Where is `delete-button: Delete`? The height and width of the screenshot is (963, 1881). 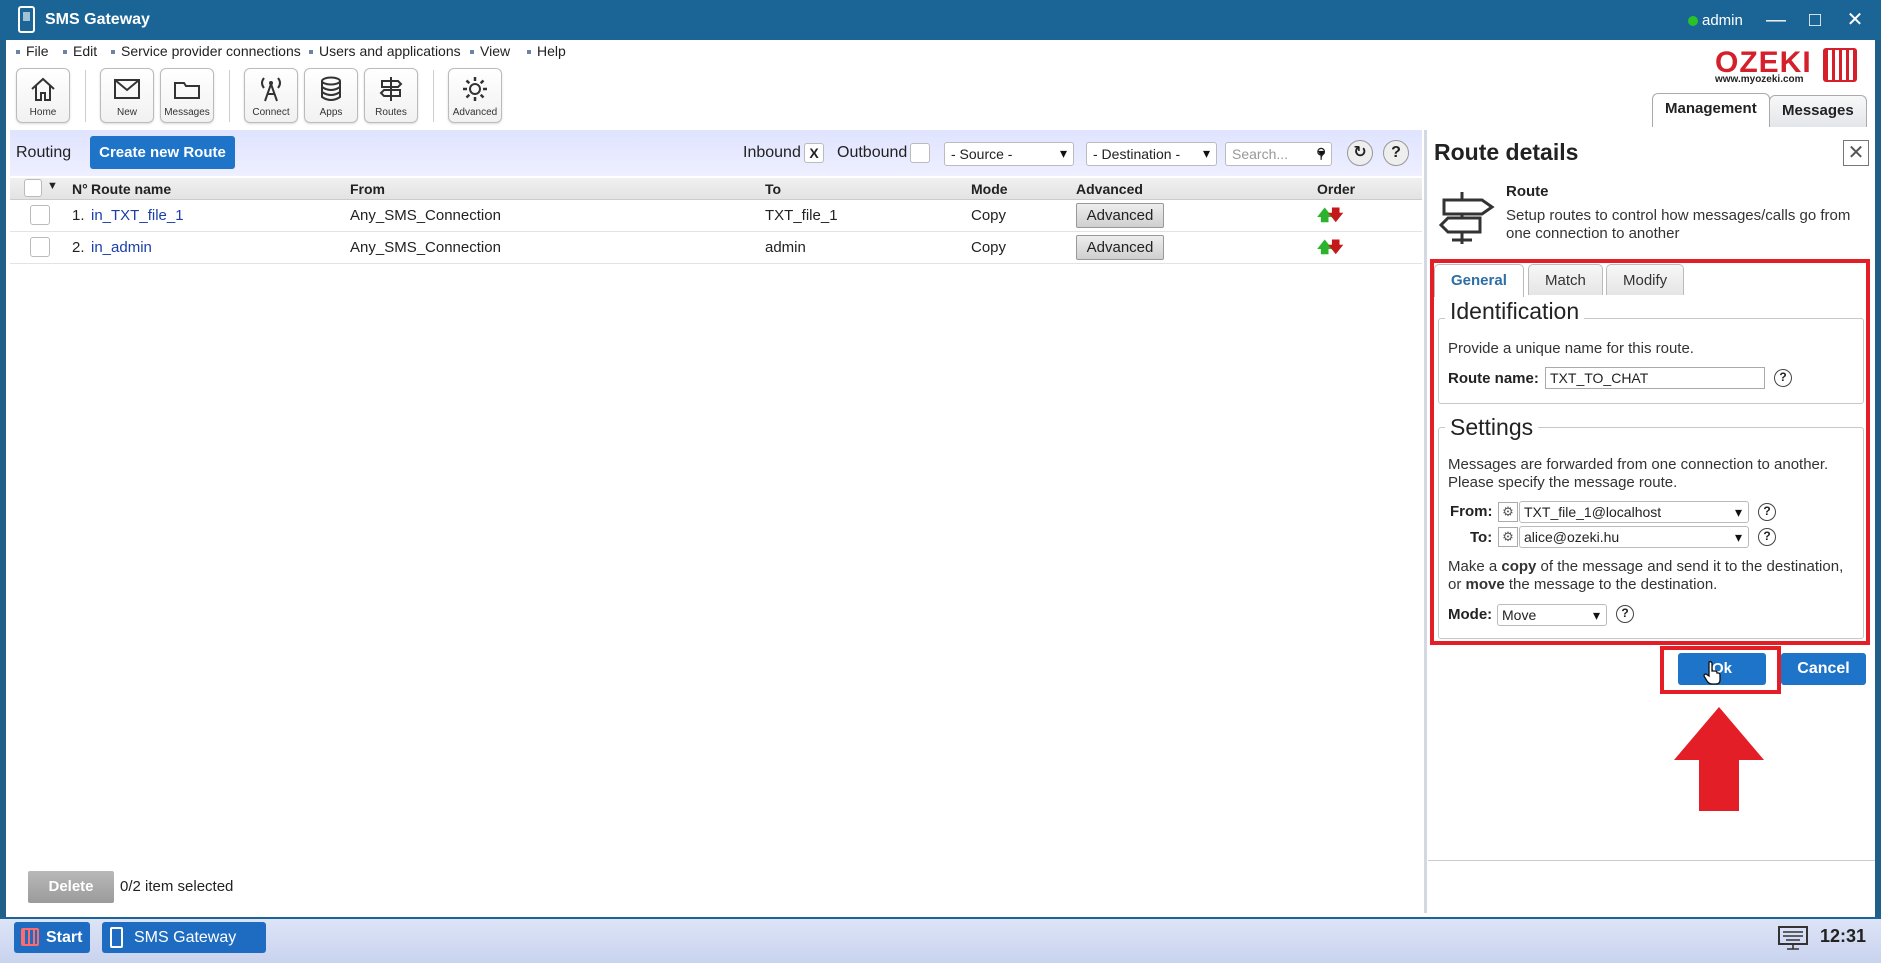 delete-button: Delete is located at coordinates (71, 887).